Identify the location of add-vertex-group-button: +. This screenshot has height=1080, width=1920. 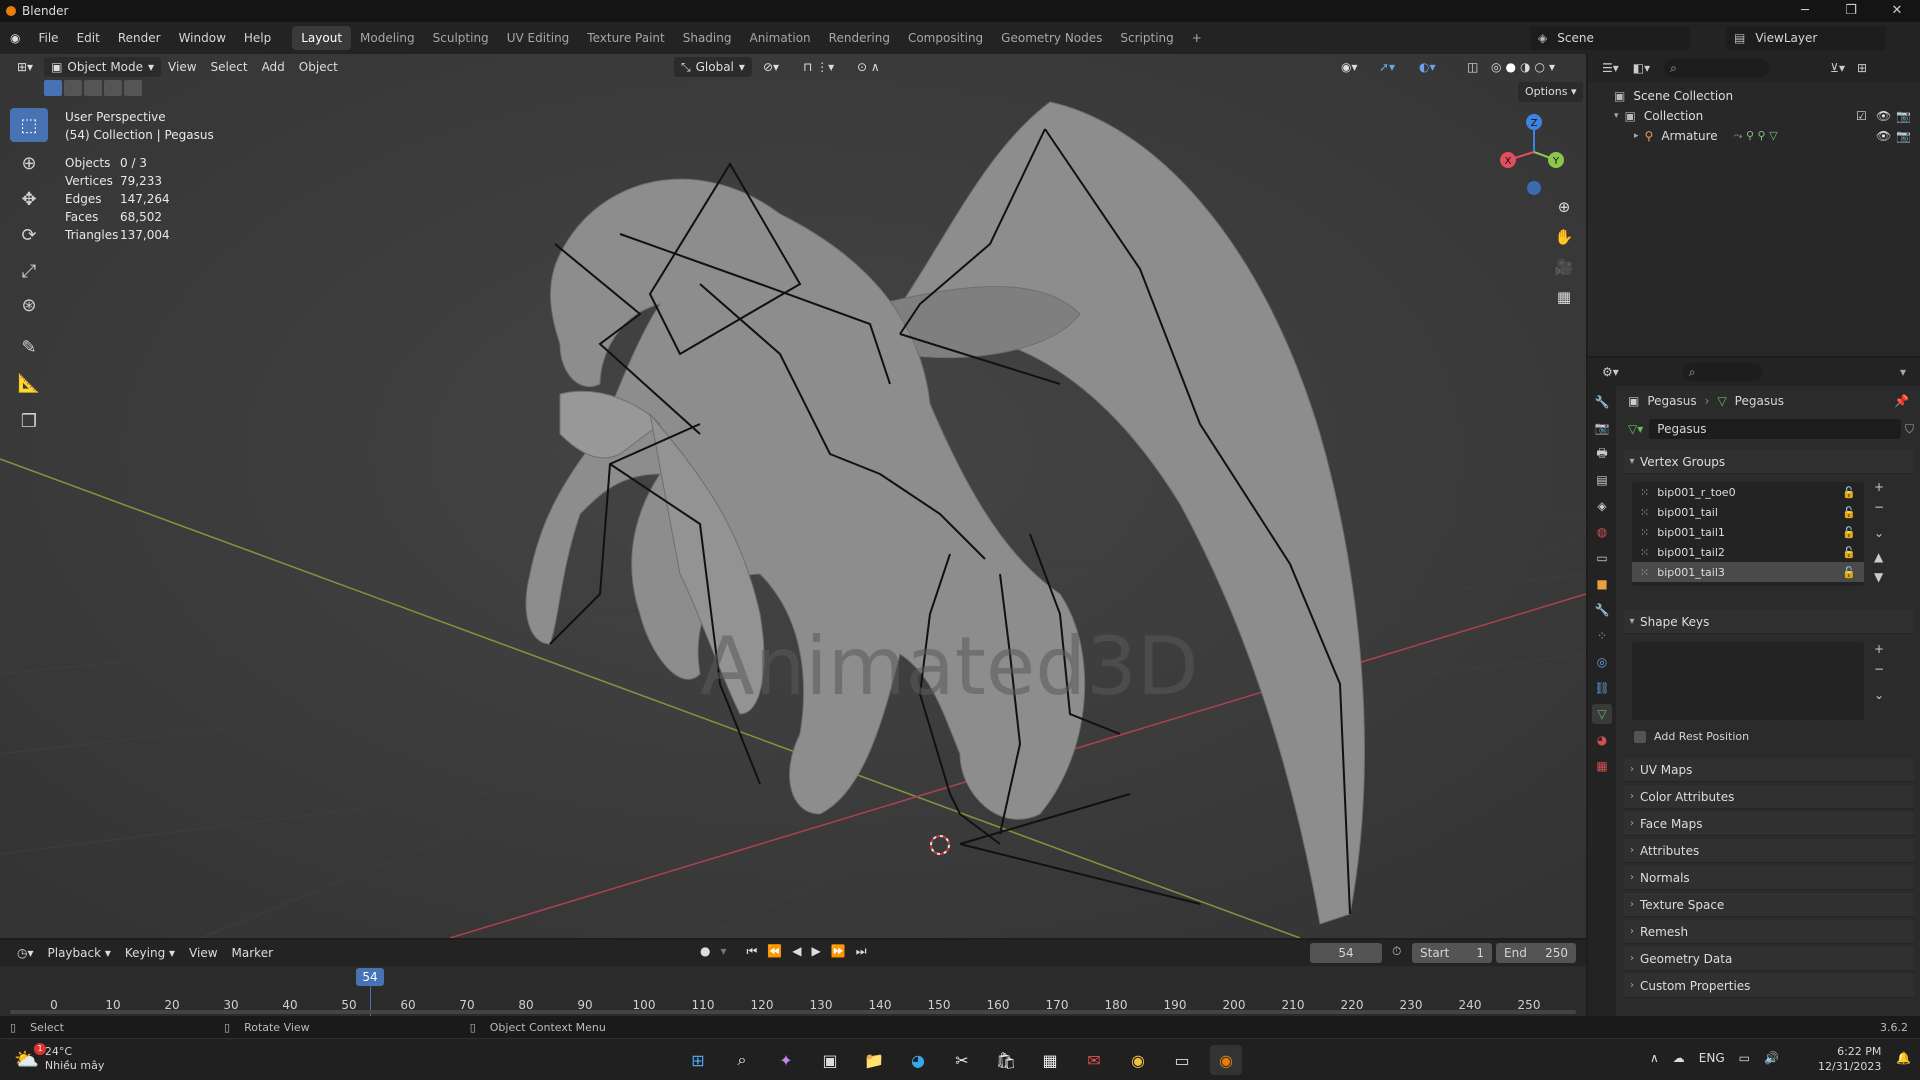
(1879, 487).